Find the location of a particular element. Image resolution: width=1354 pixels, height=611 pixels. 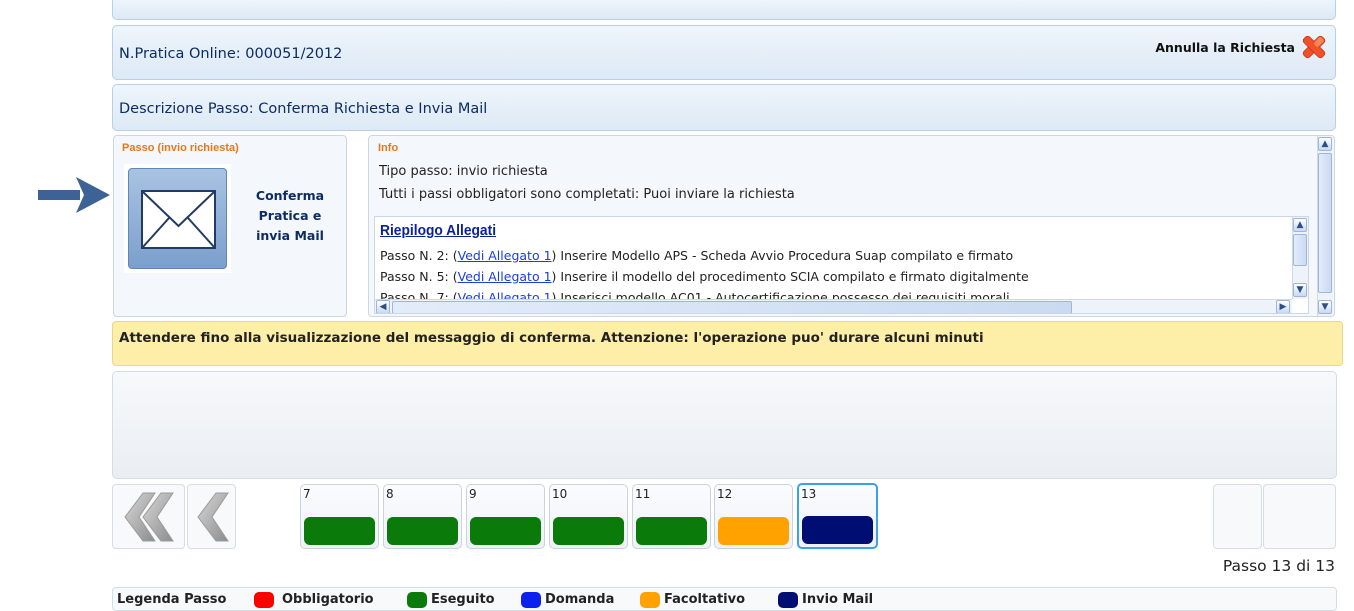

practice-number: N.Pratica Online: 000051/2012 is located at coordinates (231, 54).